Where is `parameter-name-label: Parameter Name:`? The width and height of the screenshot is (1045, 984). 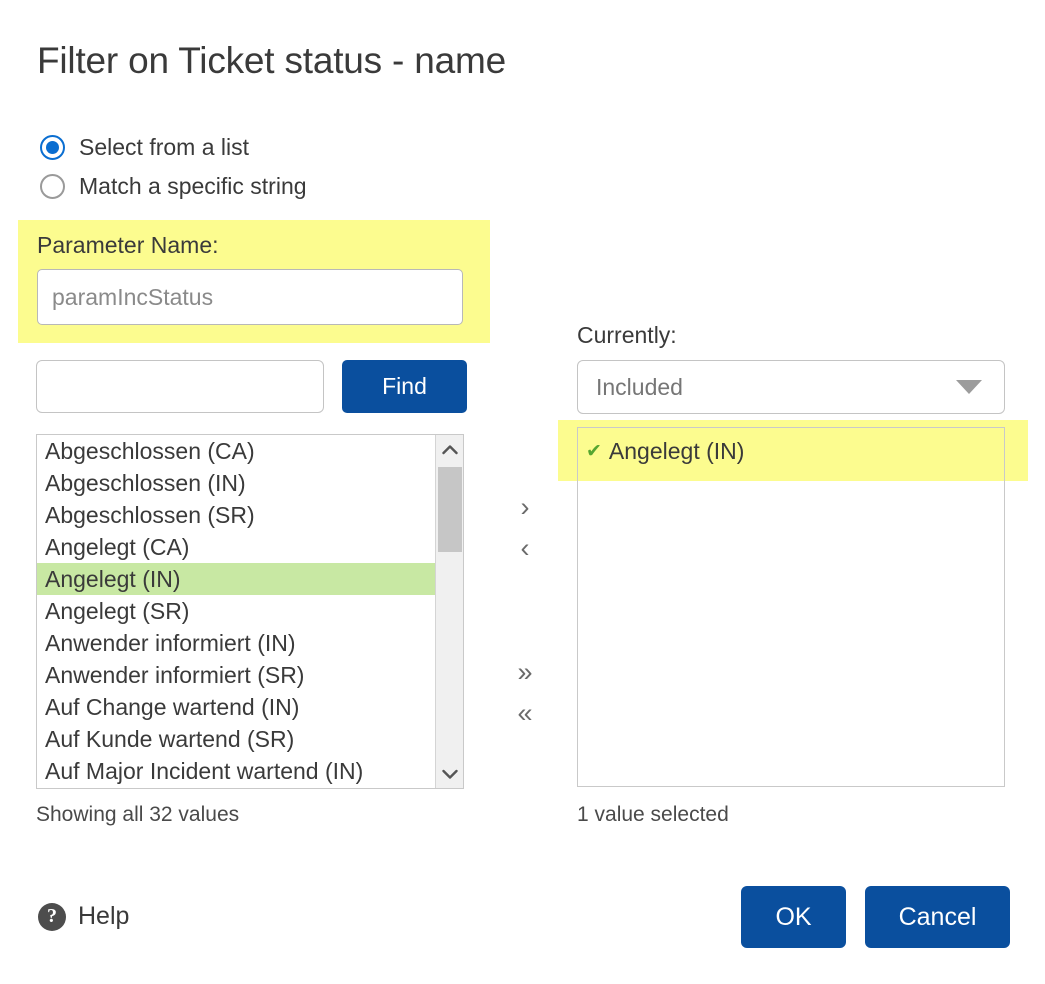 parameter-name-label: Parameter Name: is located at coordinates (128, 245).